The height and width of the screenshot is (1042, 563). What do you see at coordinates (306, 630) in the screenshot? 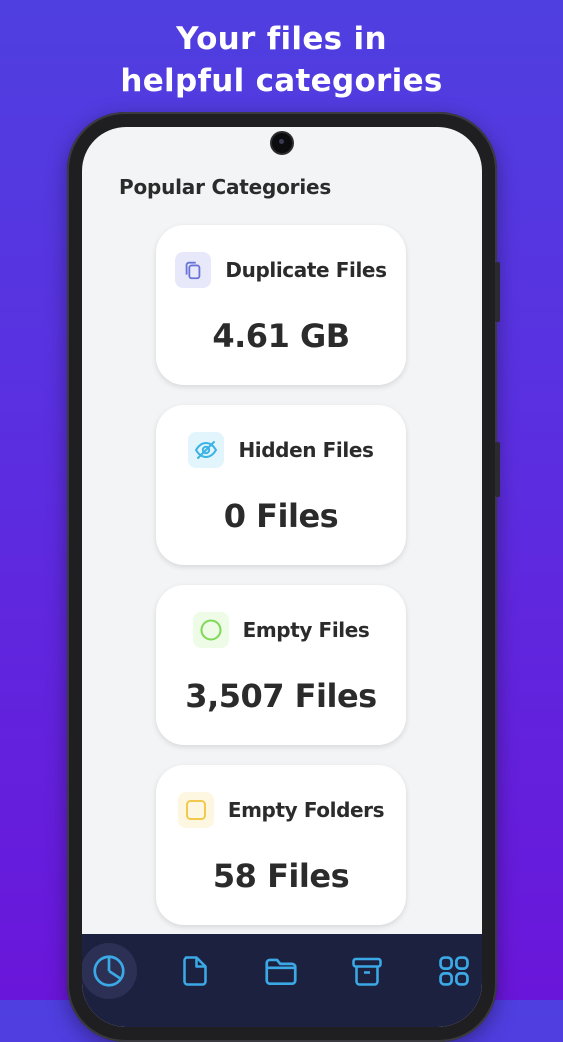
I see `category-label: Empty Files` at bounding box center [306, 630].